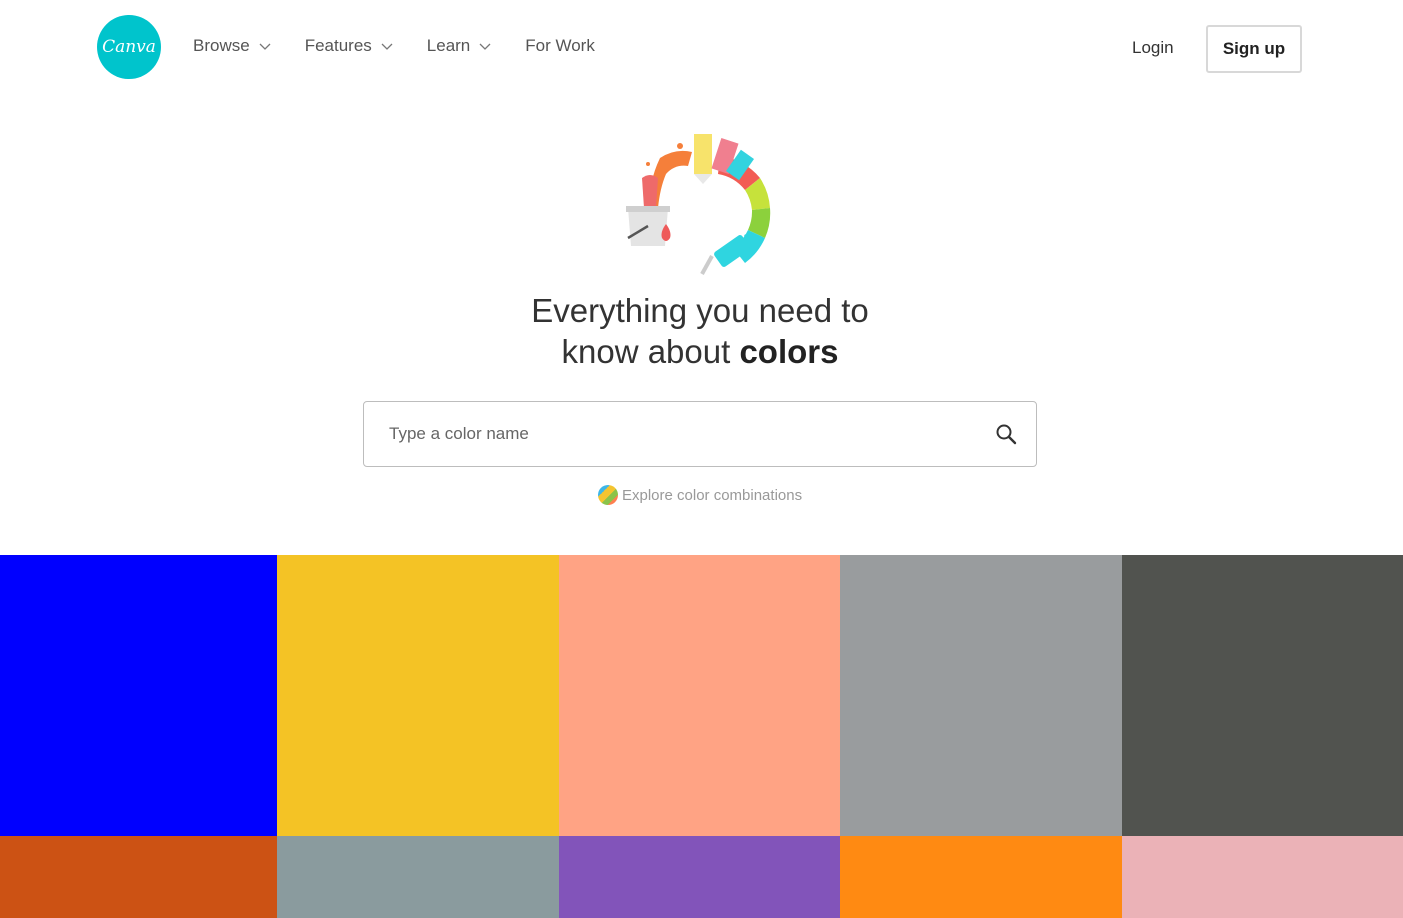 Image resolution: width=1403 pixels, height=918 pixels. What do you see at coordinates (411, 46) in the screenshot?
I see `main-nav: Browse Features Learn For Work` at bounding box center [411, 46].